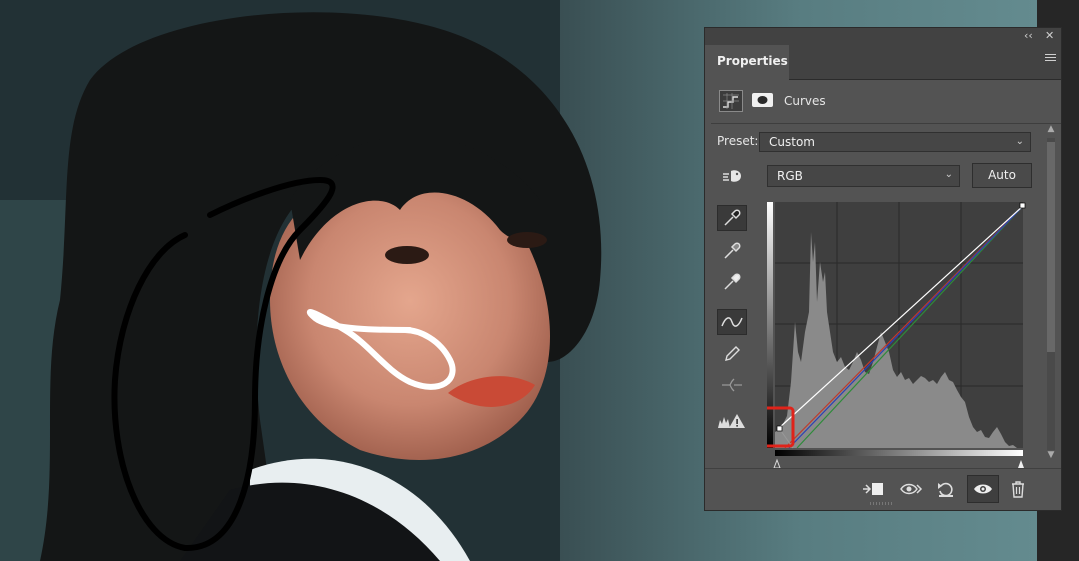  What do you see at coordinates (790, 176) in the screenshot?
I see `channel-value: RGB` at bounding box center [790, 176].